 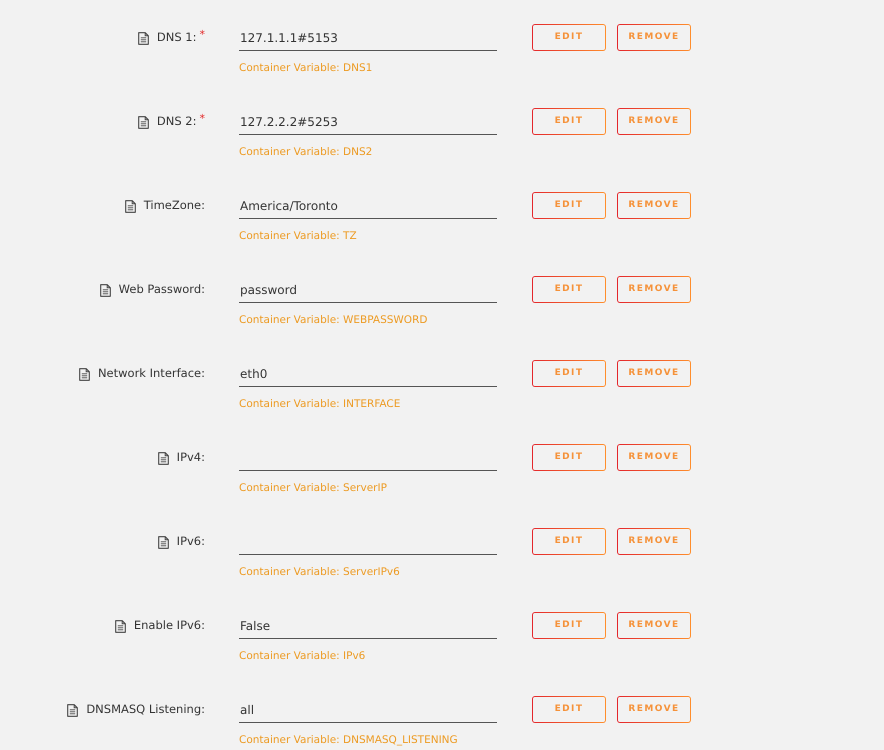 I want to click on text-field: False, so click(x=368, y=626).